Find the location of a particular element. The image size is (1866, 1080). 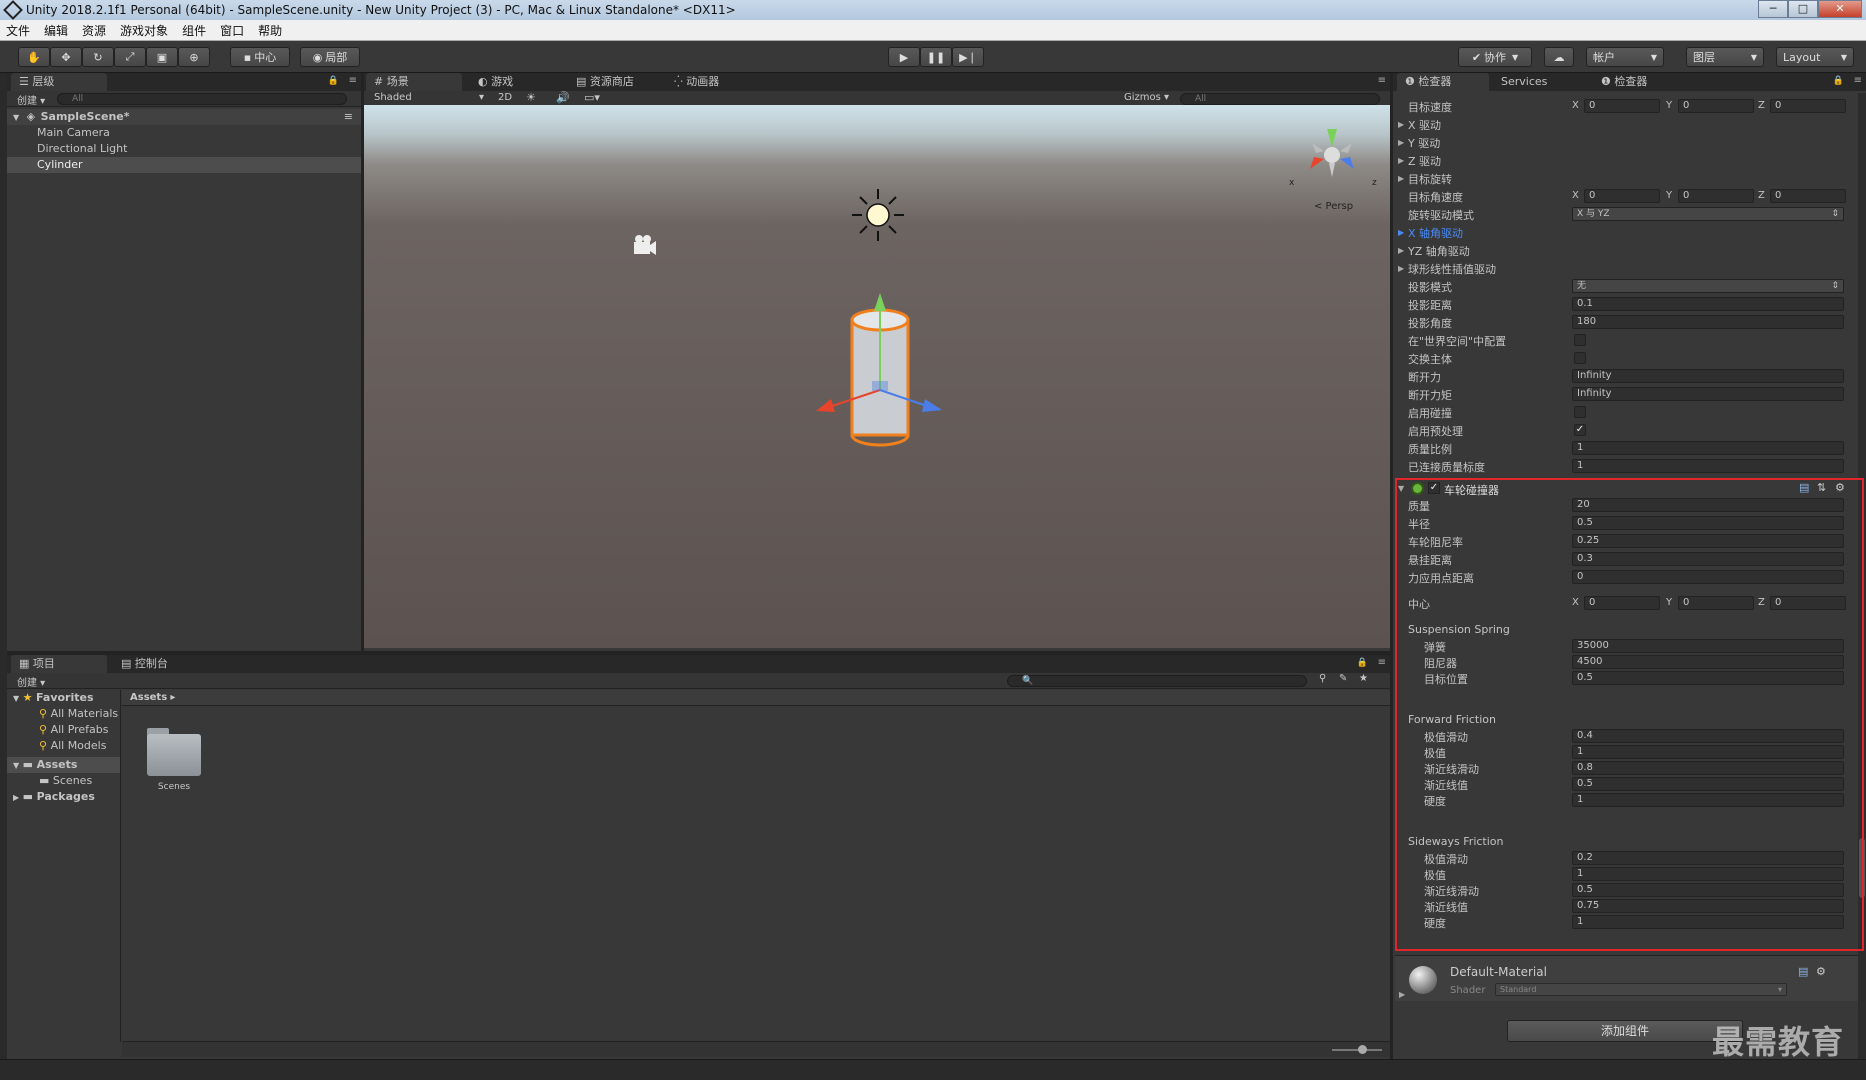

menu-gameobject: 游戏对象 is located at coordinates (144, 30).